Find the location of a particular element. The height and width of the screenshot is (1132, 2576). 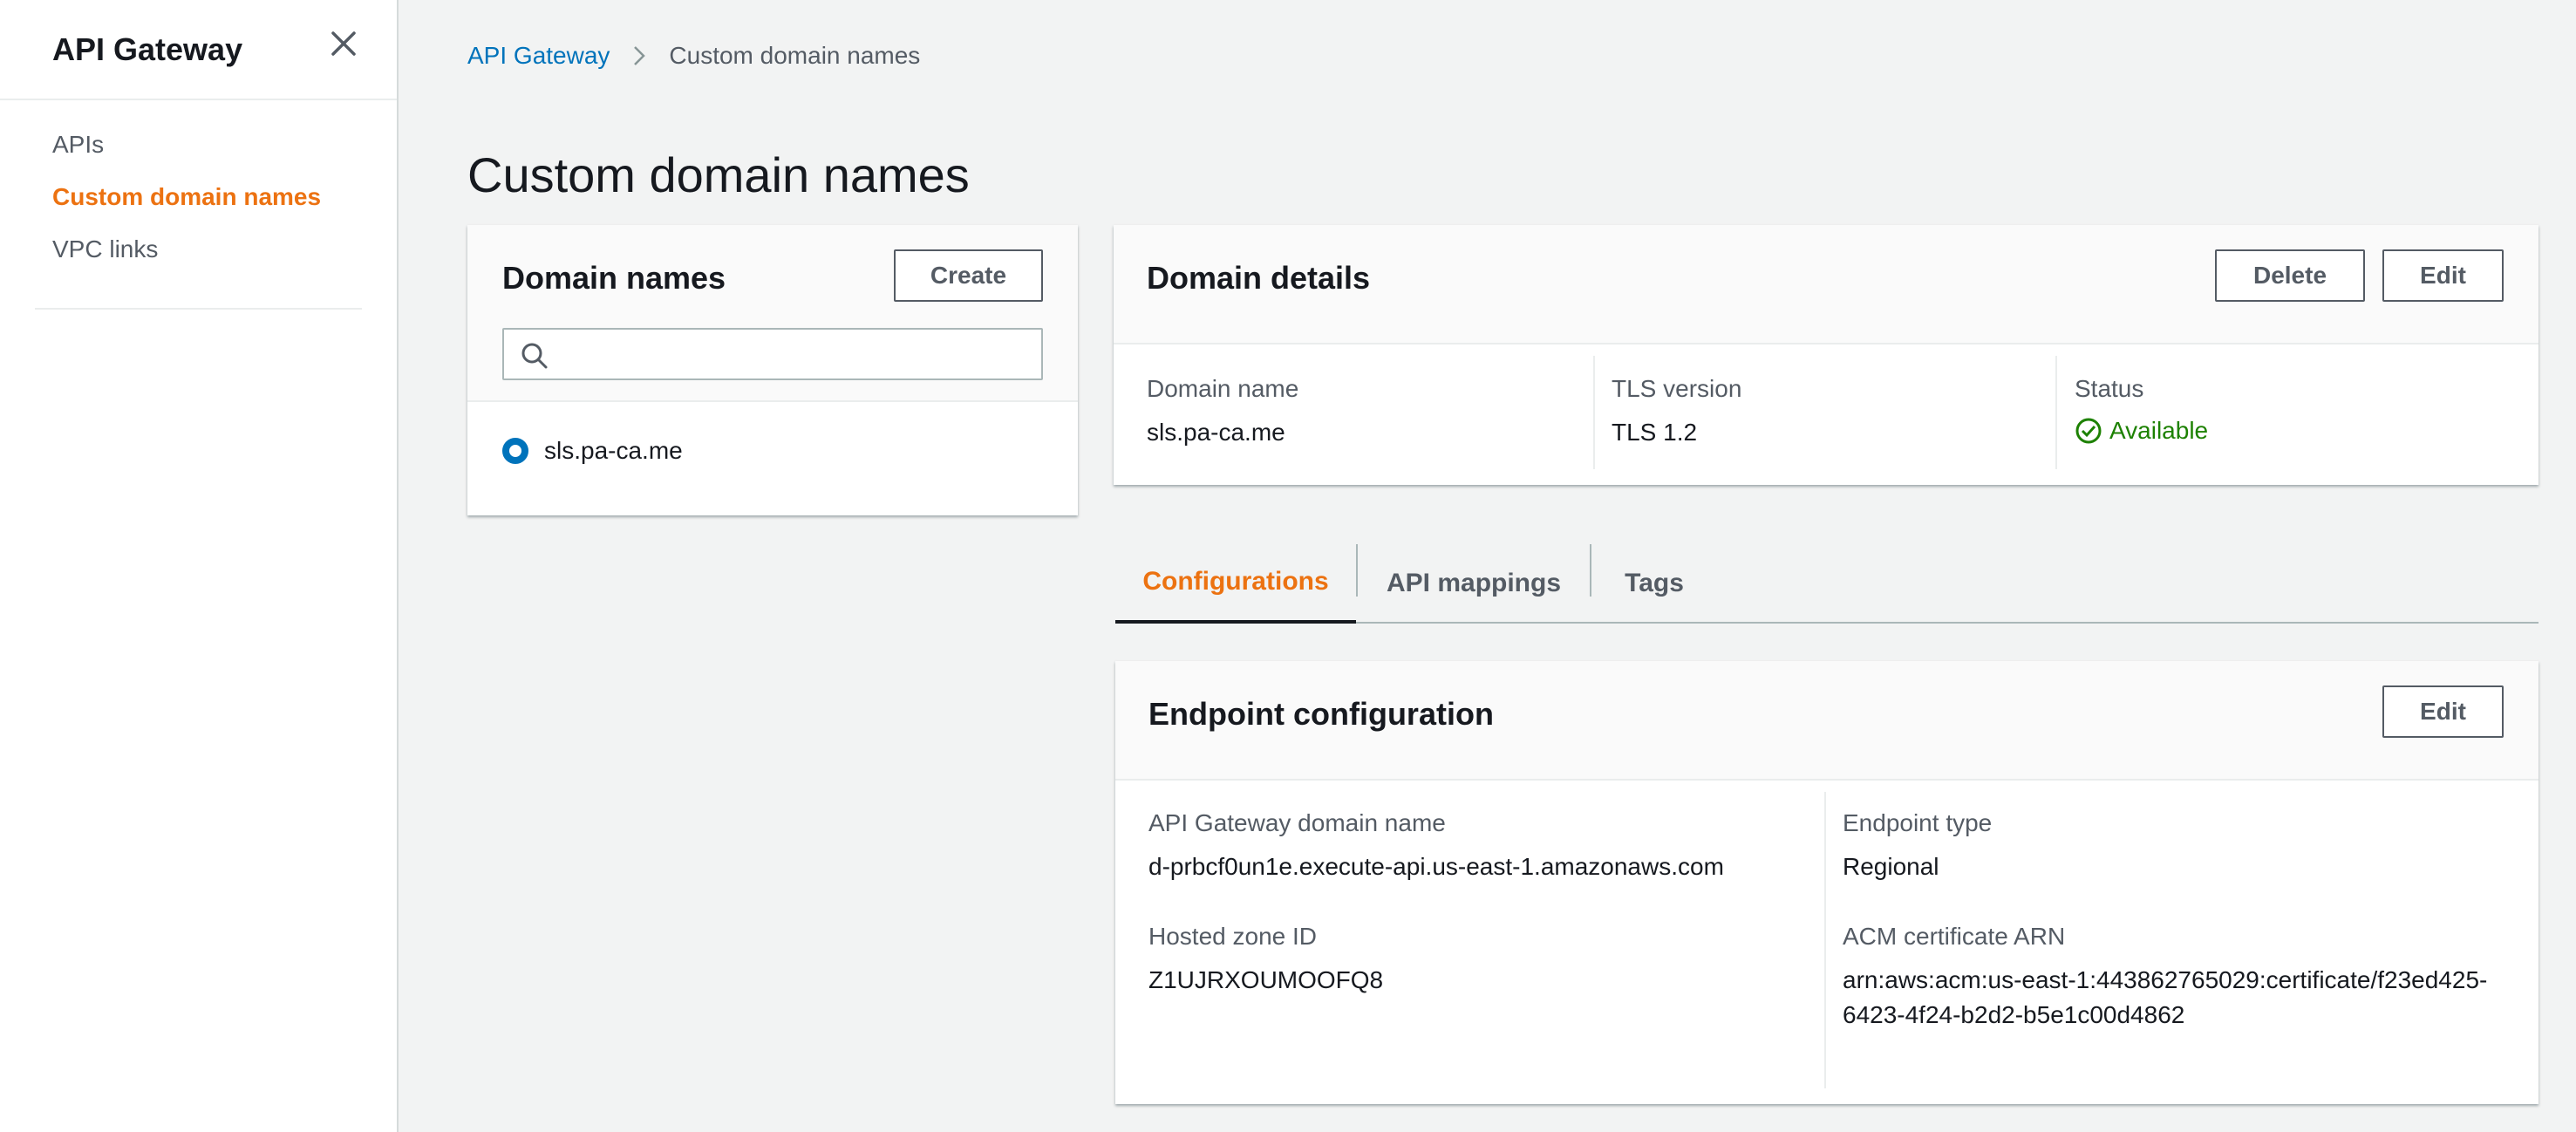

domain-list-item: sls.pa-ca.me is located at coordinates (592, 451).